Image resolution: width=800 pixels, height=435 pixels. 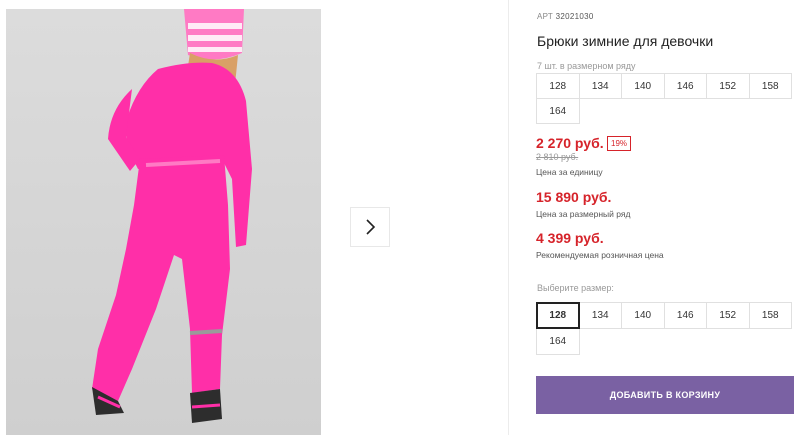 What do you see at coordinates (600, 86) in the screenshot?
I see `size-range-cell: 134` at bounding box center [600, 86].